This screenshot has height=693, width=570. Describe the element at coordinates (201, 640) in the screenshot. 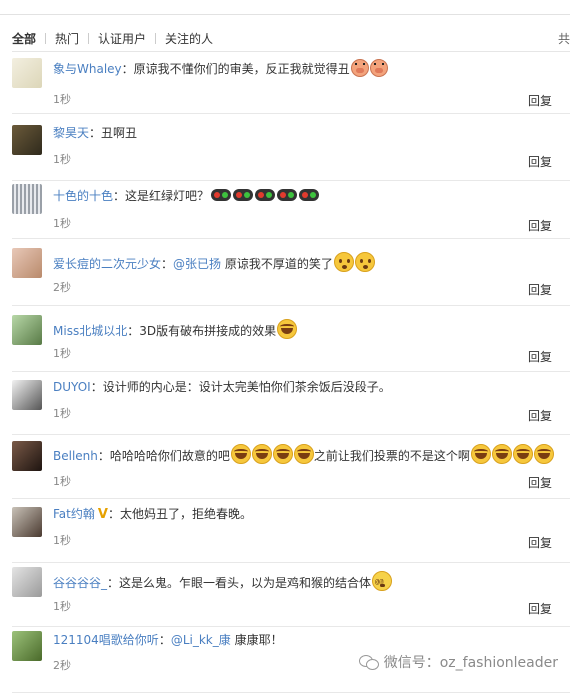

I see `mention-link: @Li_kk_康` at that location.